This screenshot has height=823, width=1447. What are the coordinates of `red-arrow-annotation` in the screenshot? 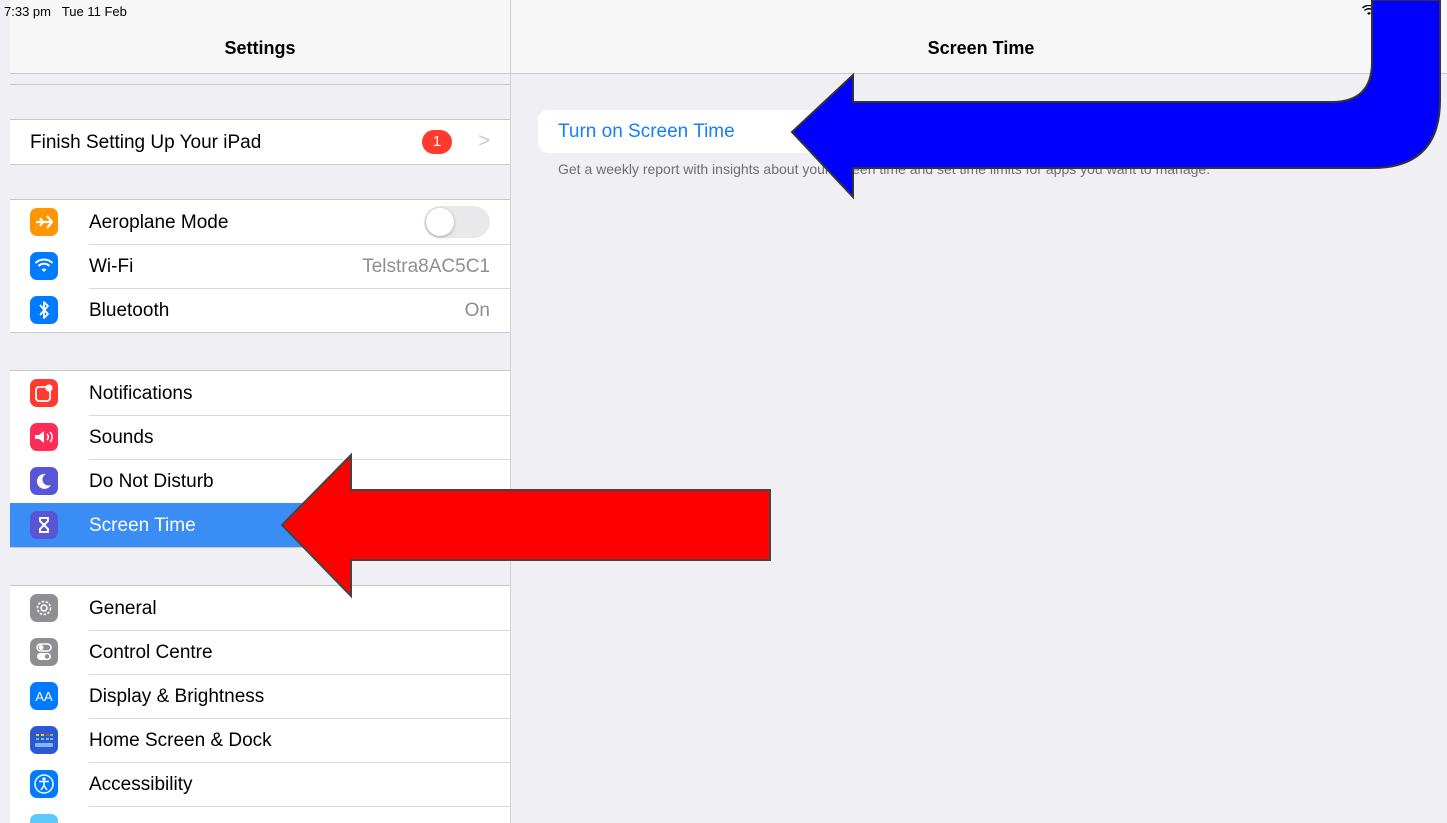 It's located at (525, 525).